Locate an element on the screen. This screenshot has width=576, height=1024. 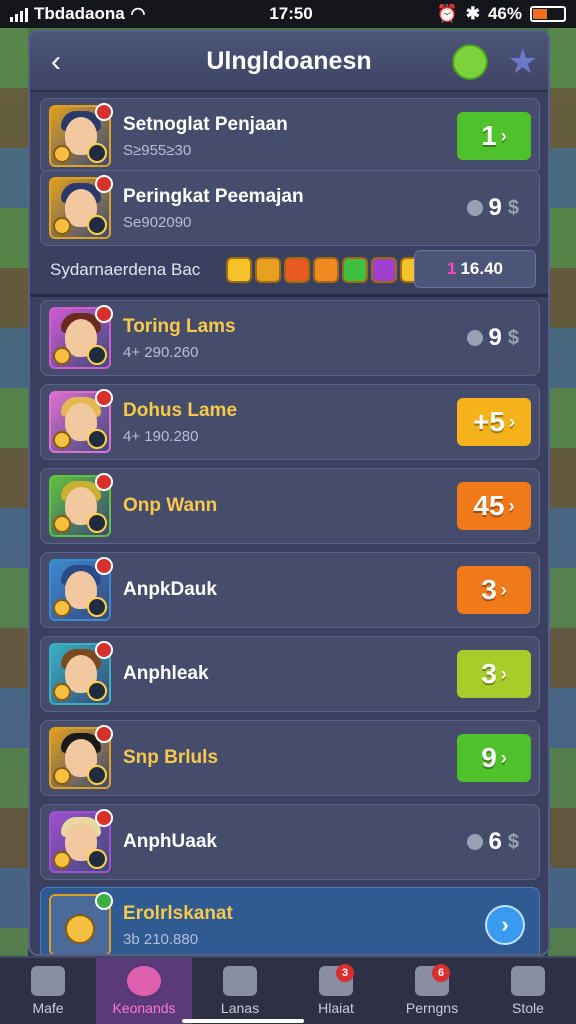
player-name: Onp Wann is located at coordinates (170, 505).